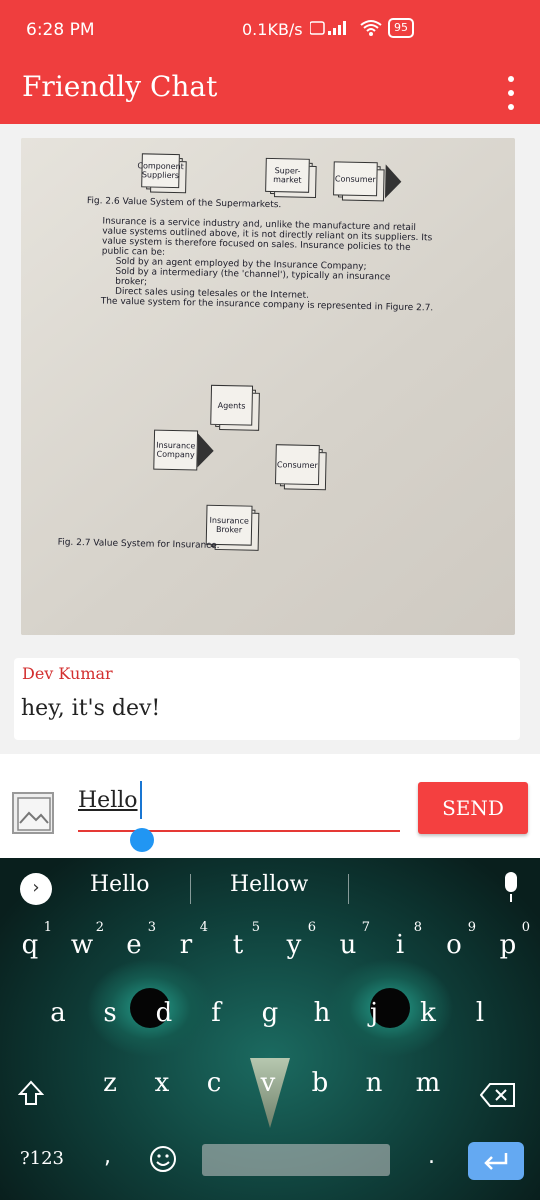  I want to click on enter-icon, so click(496, 1161).